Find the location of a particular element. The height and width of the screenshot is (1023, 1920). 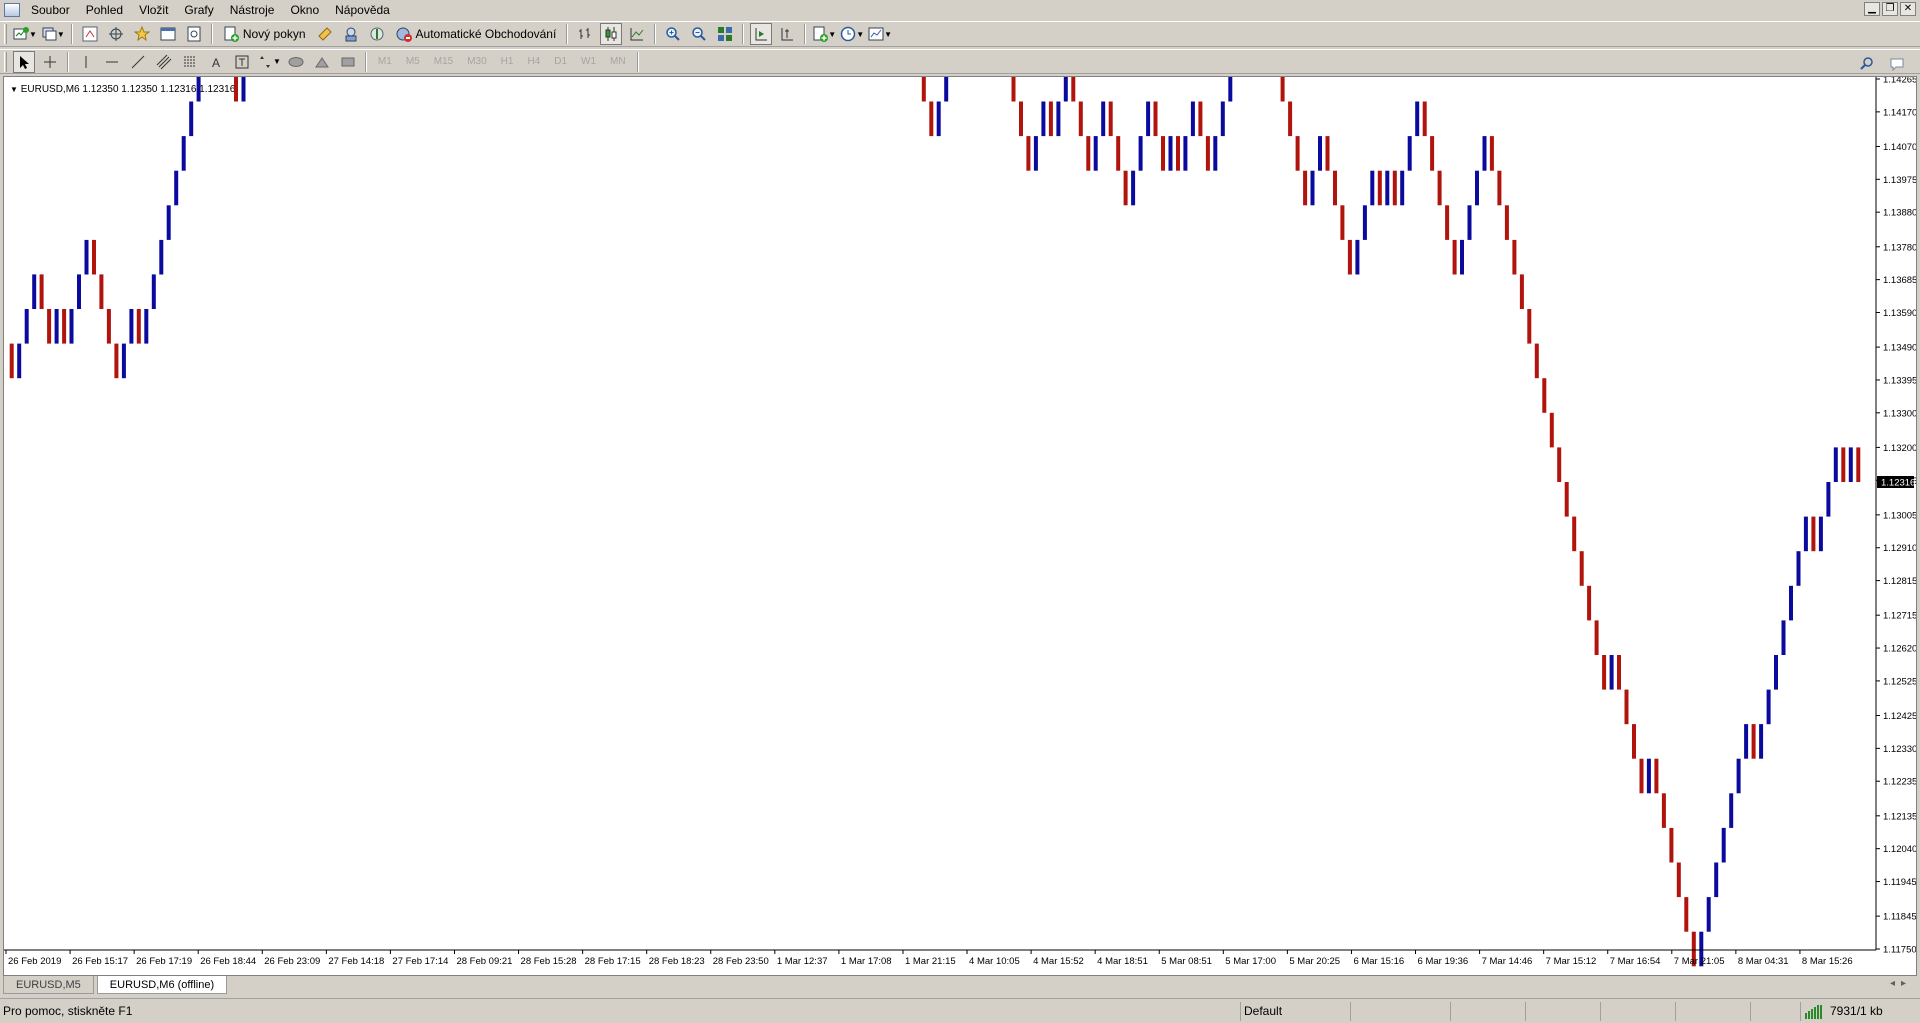

period-h4: H4 is located at coordinates (533, 61).